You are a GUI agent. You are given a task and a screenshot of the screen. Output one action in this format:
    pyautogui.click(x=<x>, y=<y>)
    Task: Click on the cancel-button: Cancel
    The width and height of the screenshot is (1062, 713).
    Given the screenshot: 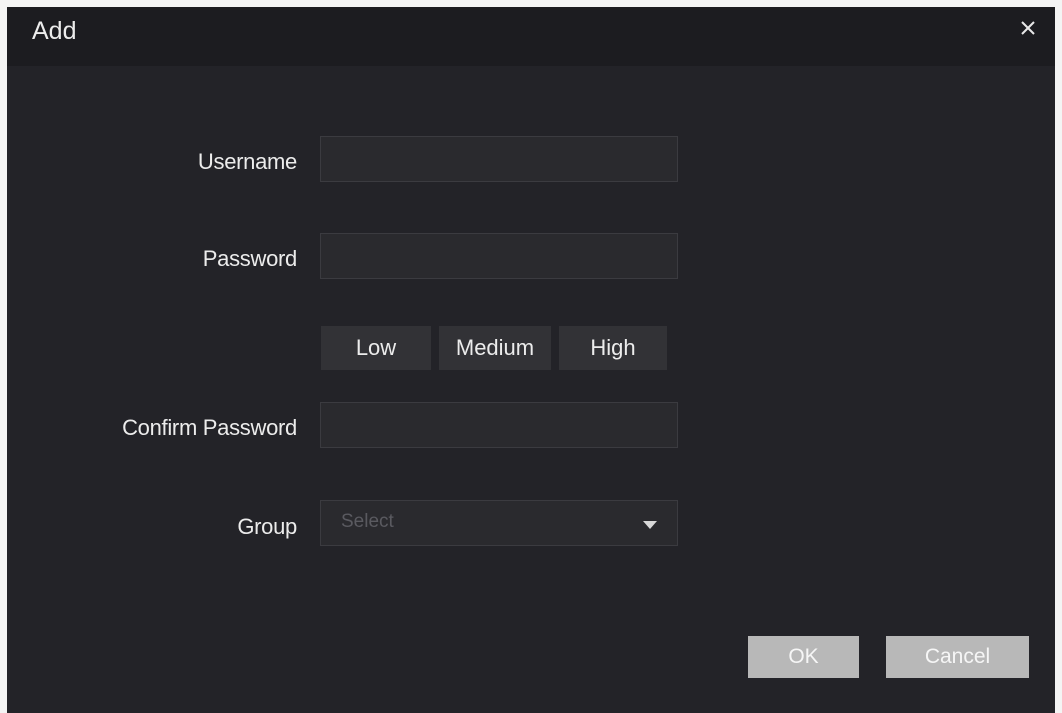 What is the action you would take?
    pyautogui.click(x=957, y=657)
    